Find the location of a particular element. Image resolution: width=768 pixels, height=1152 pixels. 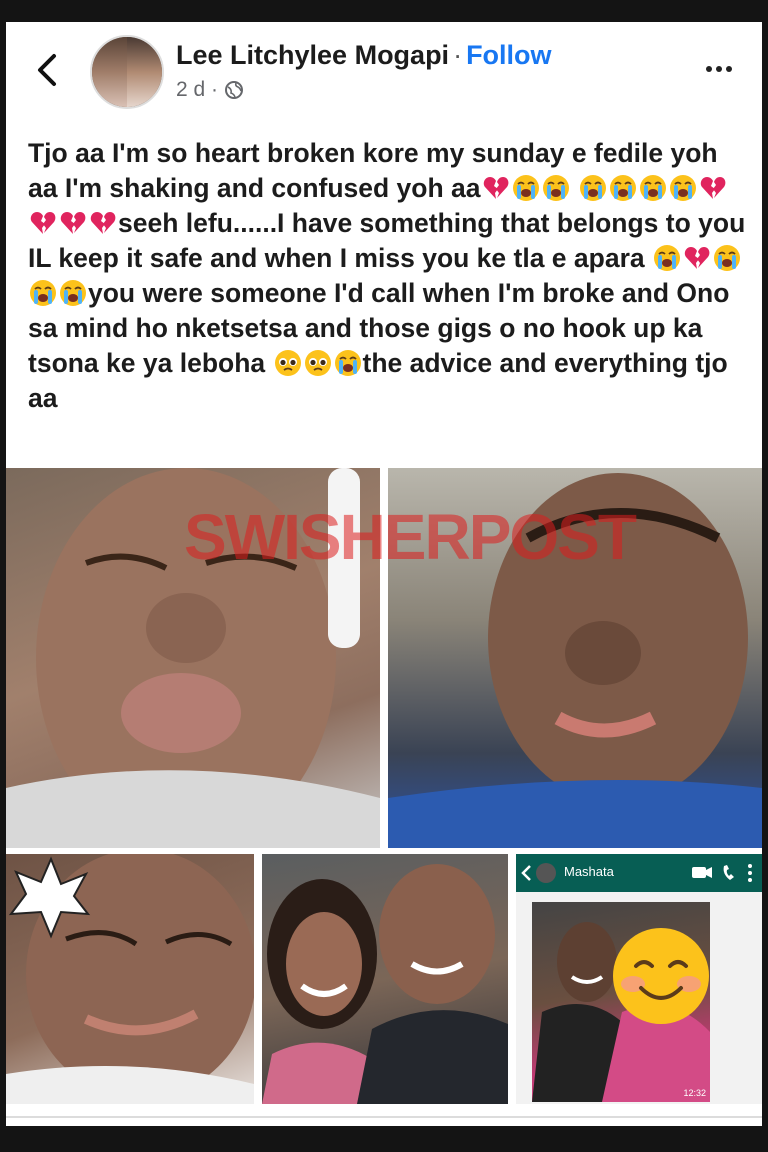

post-photo-5-chat-screenshot: Mashata 12:32 is located at coordinates (639, 979).